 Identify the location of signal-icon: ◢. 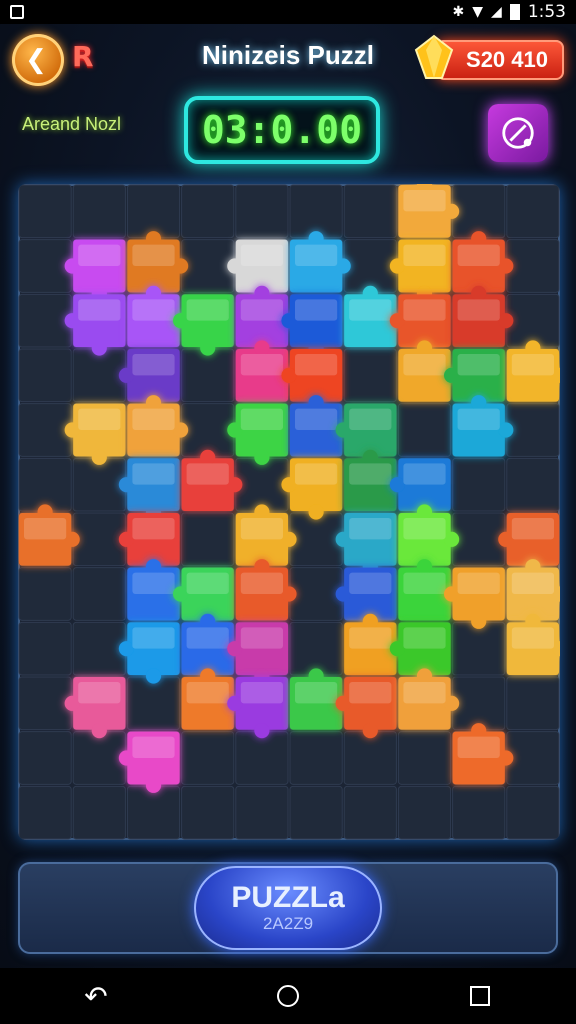
(496, 12).